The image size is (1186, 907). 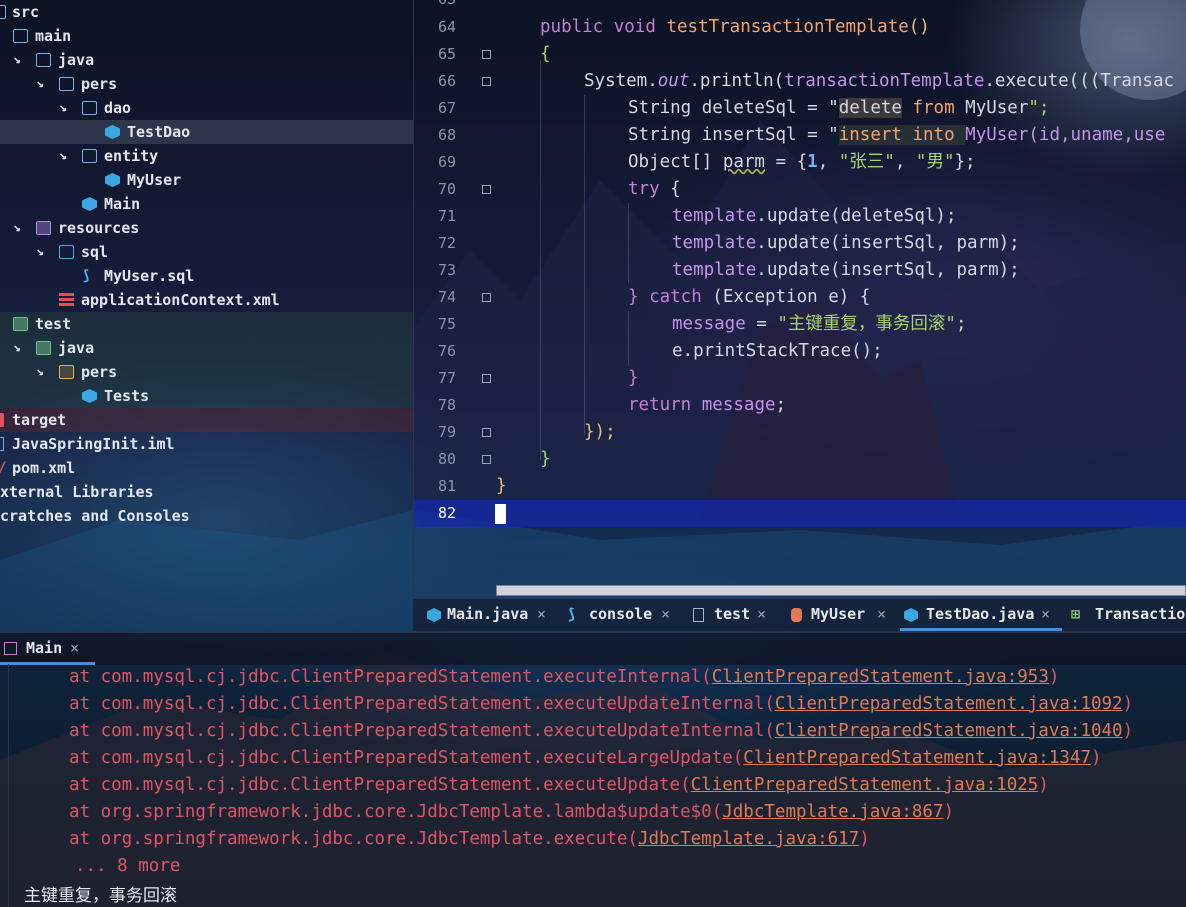 What do you see at coordinates (43, 60) in the screenshot?
I see `folder-icon` at bounding box center [43, 60].